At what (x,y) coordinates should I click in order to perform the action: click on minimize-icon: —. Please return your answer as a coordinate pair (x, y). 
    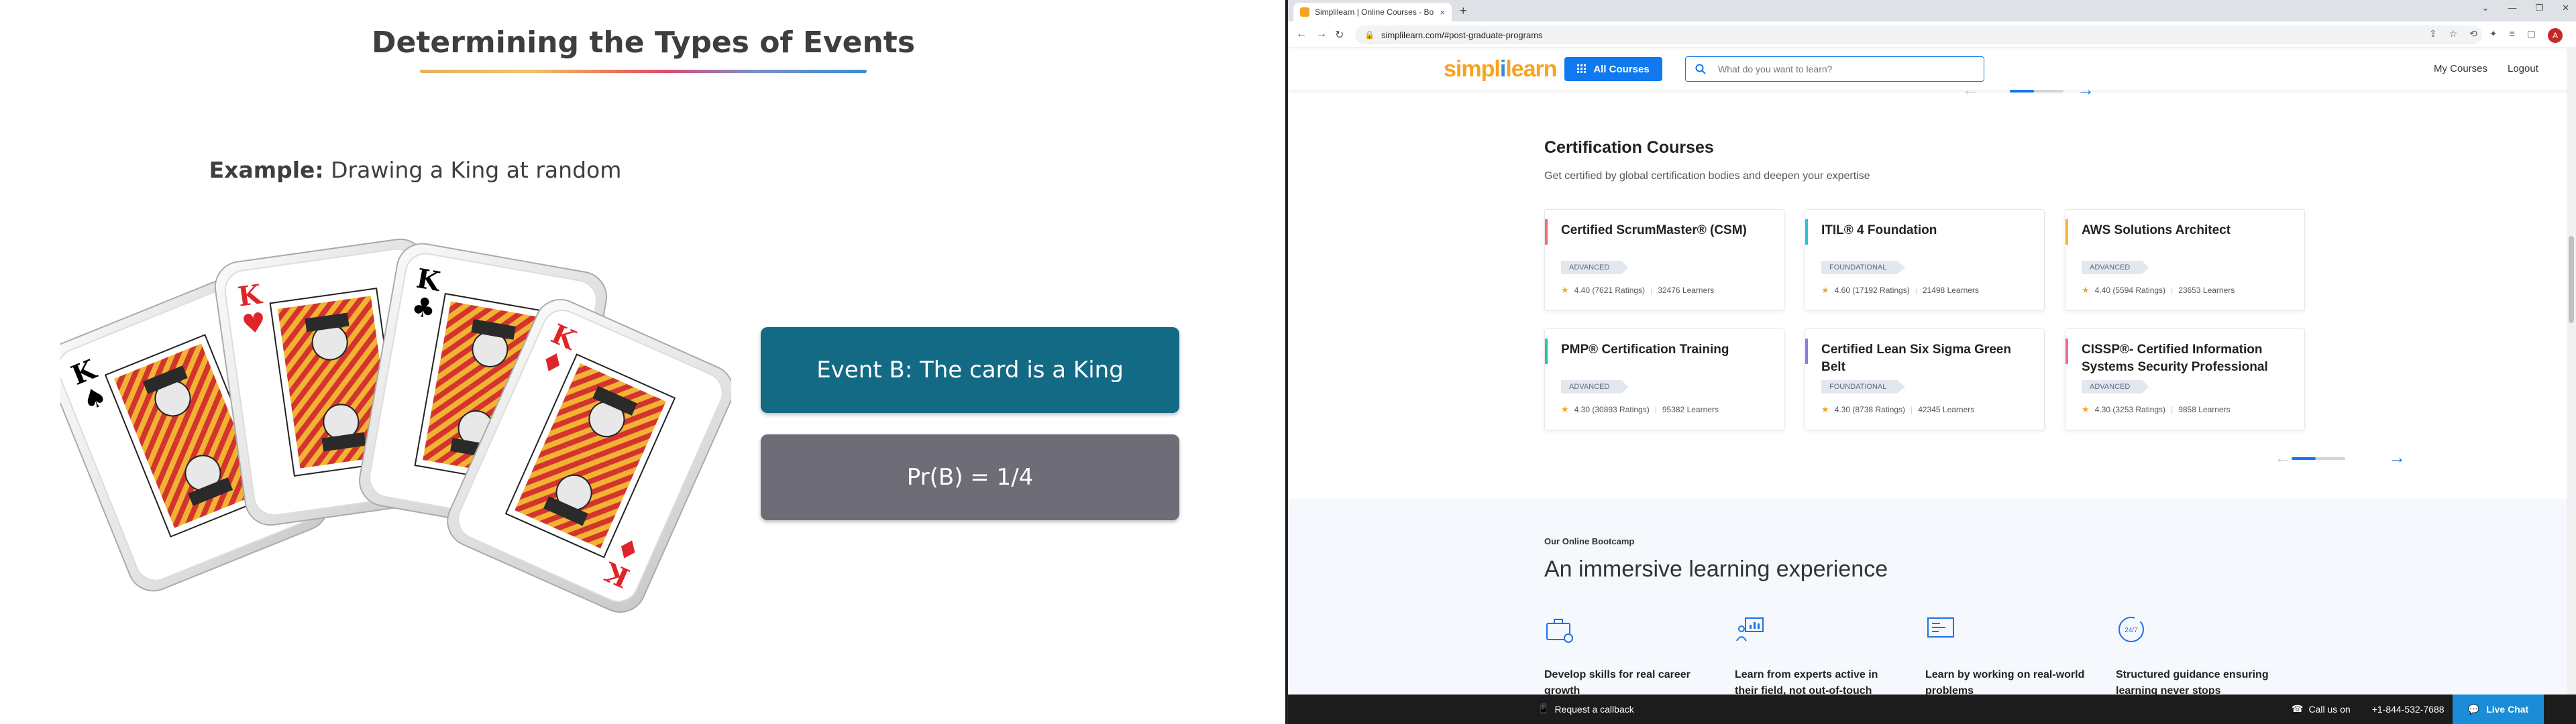
    Looking at the image, I should click on (2512, 8).